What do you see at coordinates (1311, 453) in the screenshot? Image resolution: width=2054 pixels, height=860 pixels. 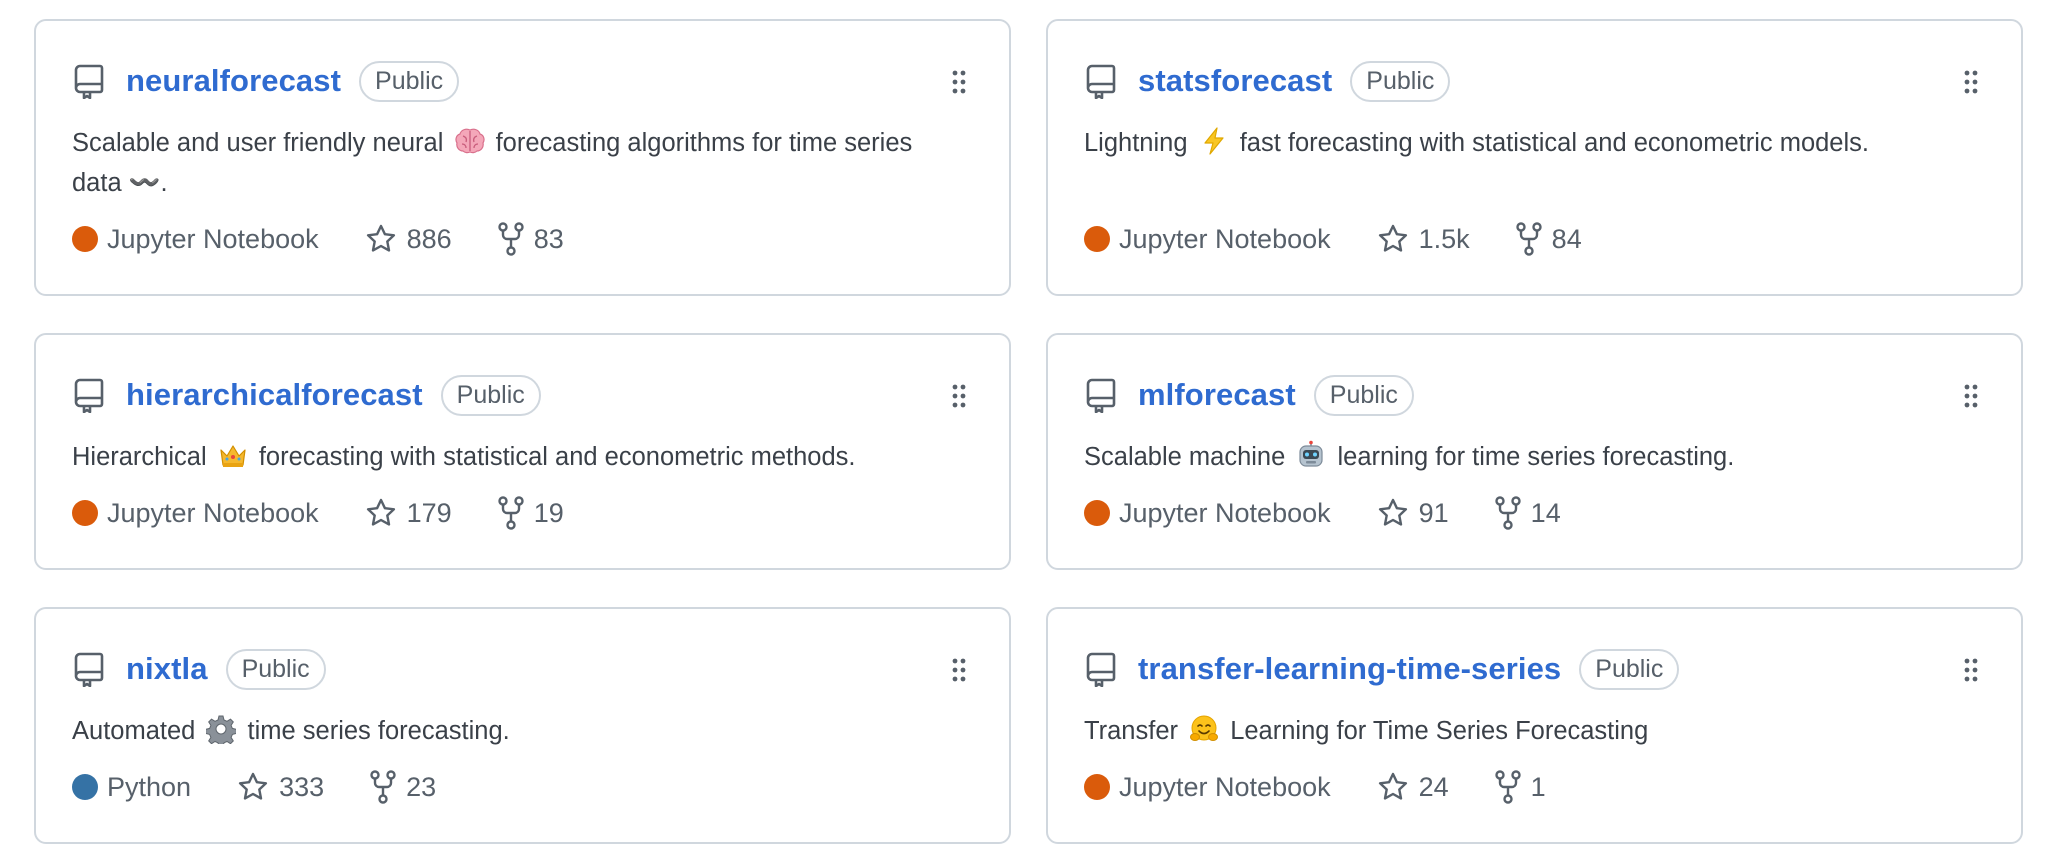 I see `robot-emoji` at bounding box center [1311, 453].